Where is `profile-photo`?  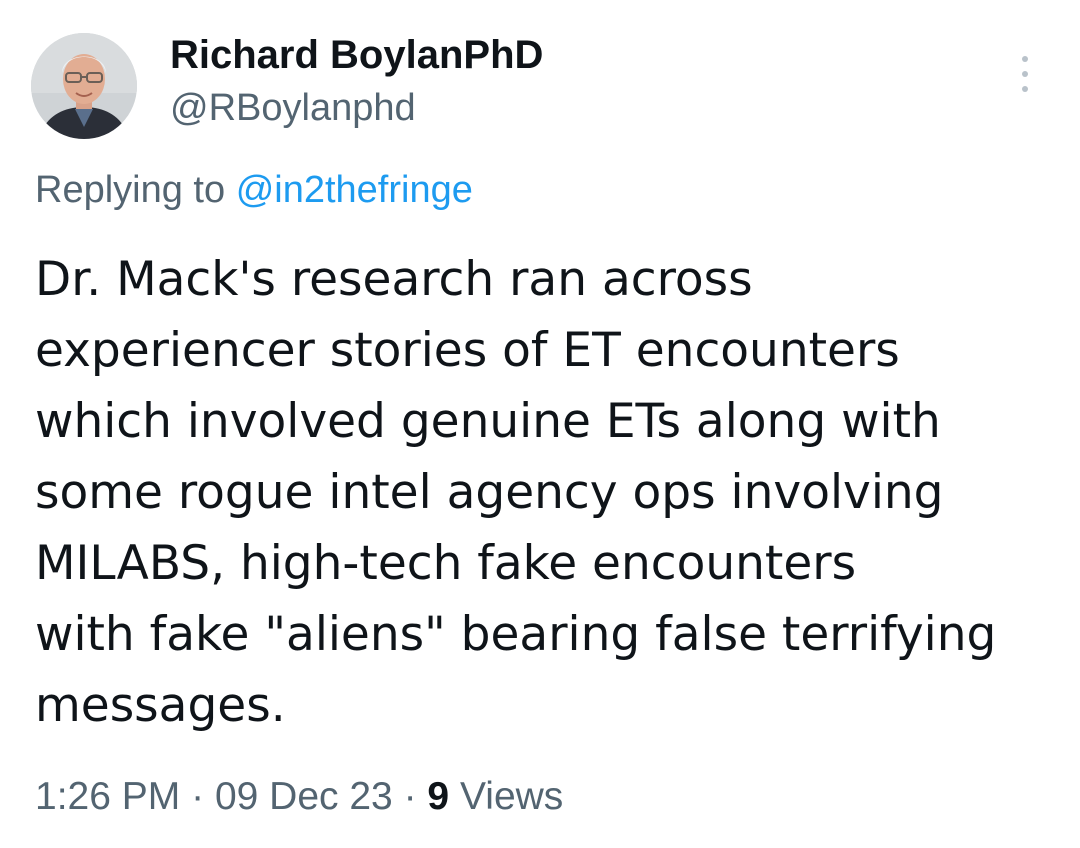 profile-photo is located at coordinates (84, 86).